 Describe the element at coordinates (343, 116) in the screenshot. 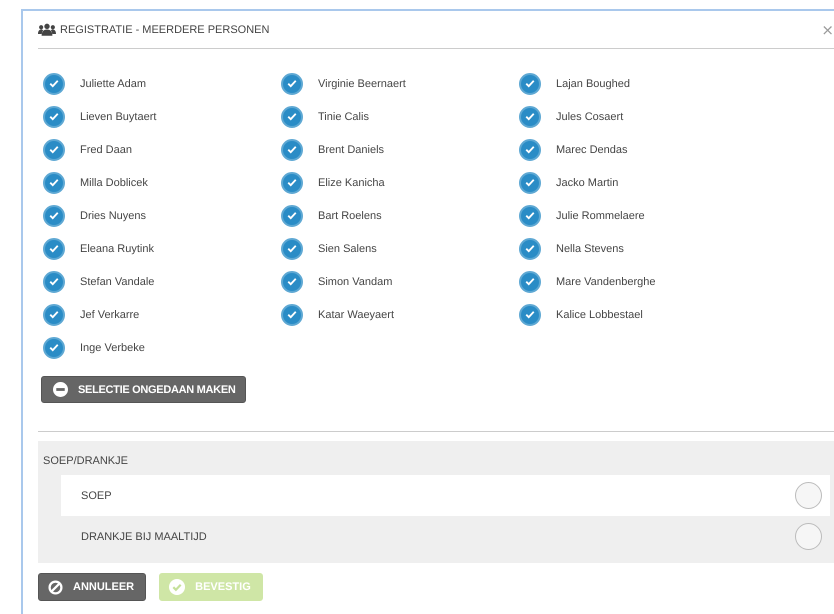

I see `person-name: Tinie Calis` at that location.